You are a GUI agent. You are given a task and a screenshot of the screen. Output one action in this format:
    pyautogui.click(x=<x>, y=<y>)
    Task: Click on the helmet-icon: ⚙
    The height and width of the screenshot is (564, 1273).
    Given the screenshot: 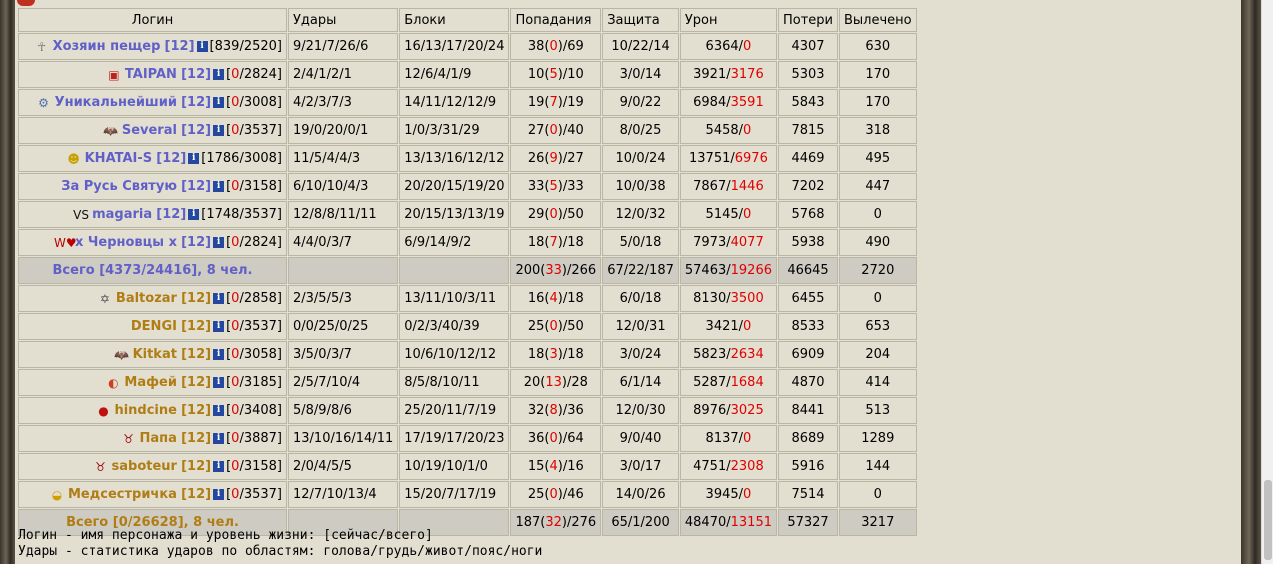 What is the action you would take?
    pyautogui.click(x=44, y=103)
    